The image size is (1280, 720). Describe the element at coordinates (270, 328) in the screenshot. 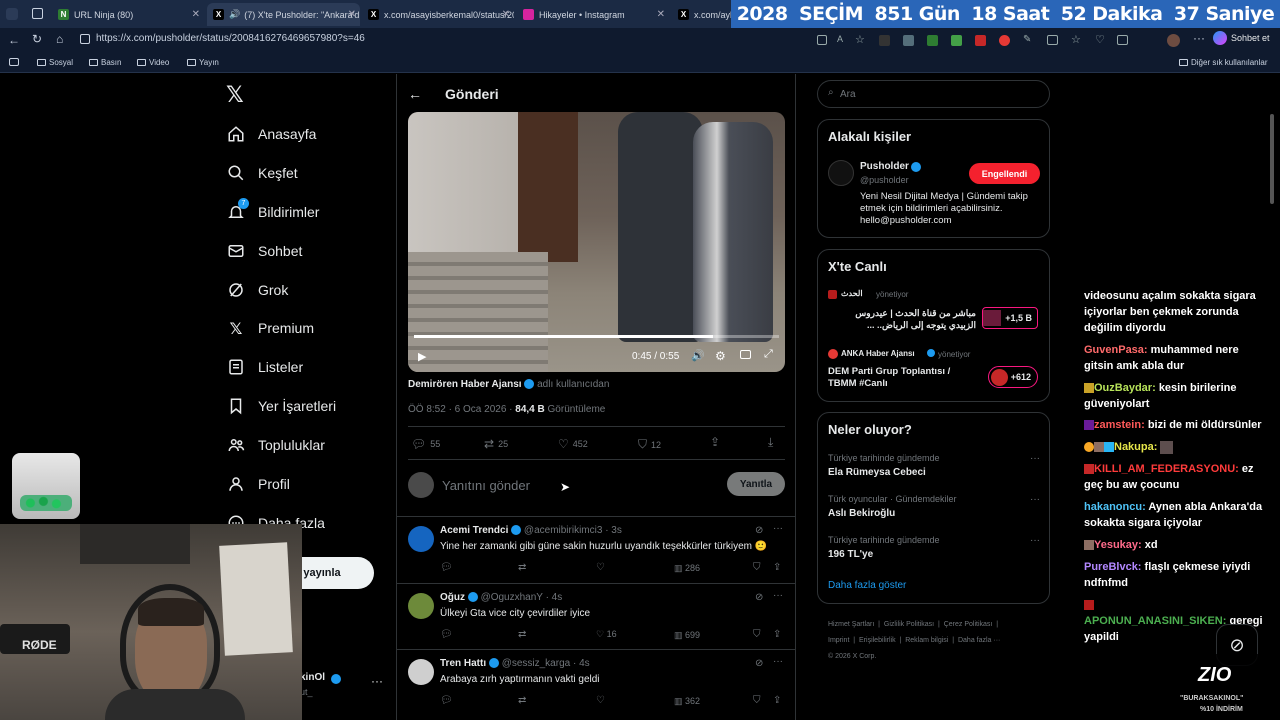

I see `sidebar-item-premium: 𝕏 Premium` at that location.